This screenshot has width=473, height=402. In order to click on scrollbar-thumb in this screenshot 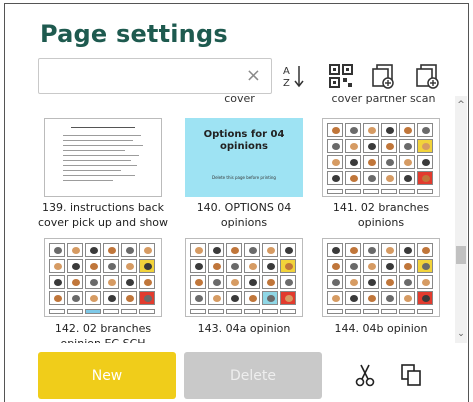, I will do `click(461, 255)`.